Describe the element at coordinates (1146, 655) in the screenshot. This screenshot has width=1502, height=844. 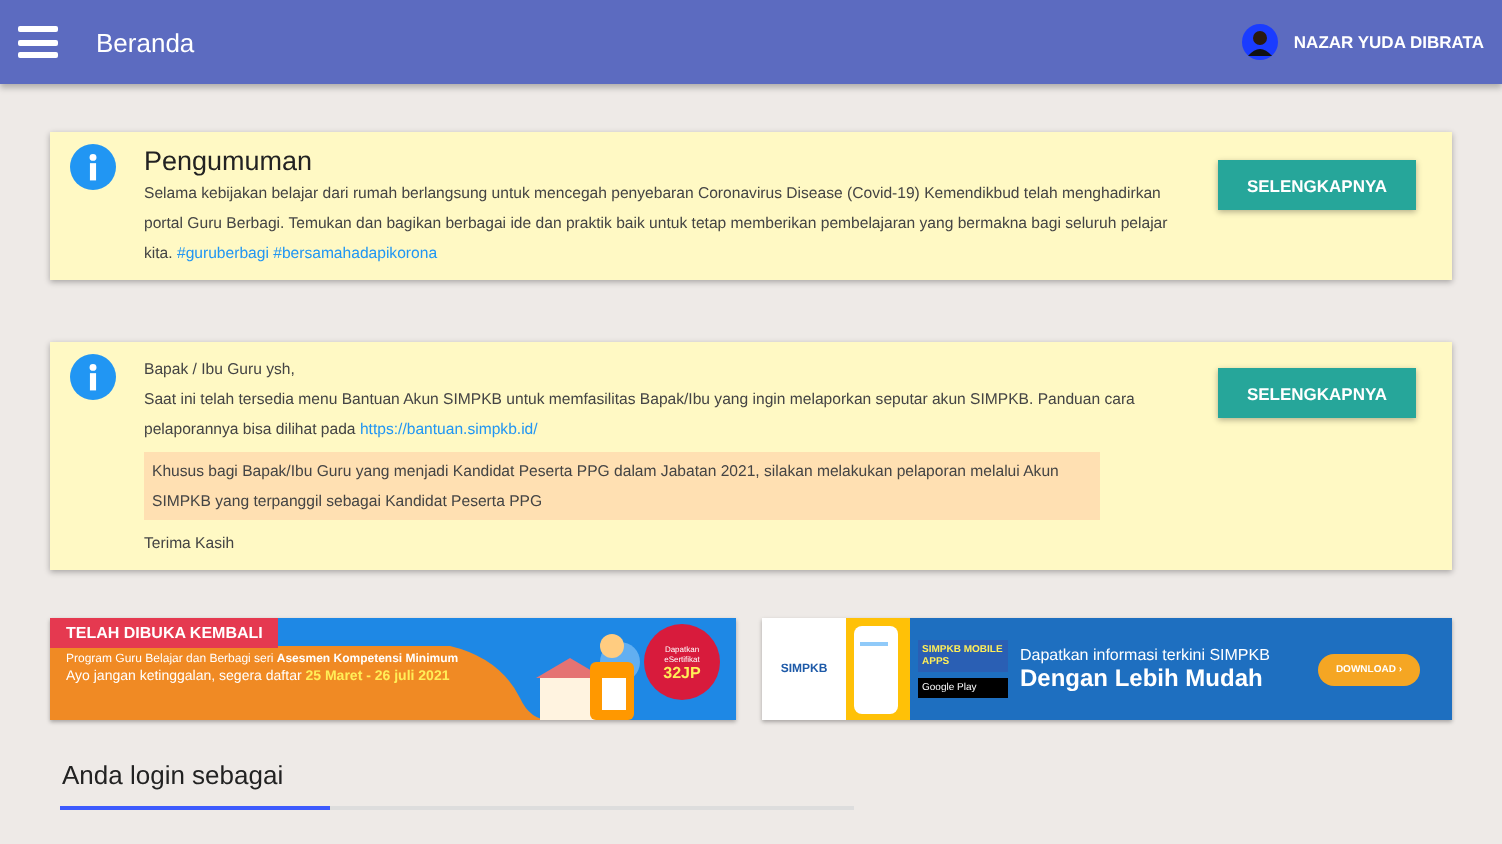
I see `banner-text: Dapatkan informasi terkini SIMPKB` at that location.